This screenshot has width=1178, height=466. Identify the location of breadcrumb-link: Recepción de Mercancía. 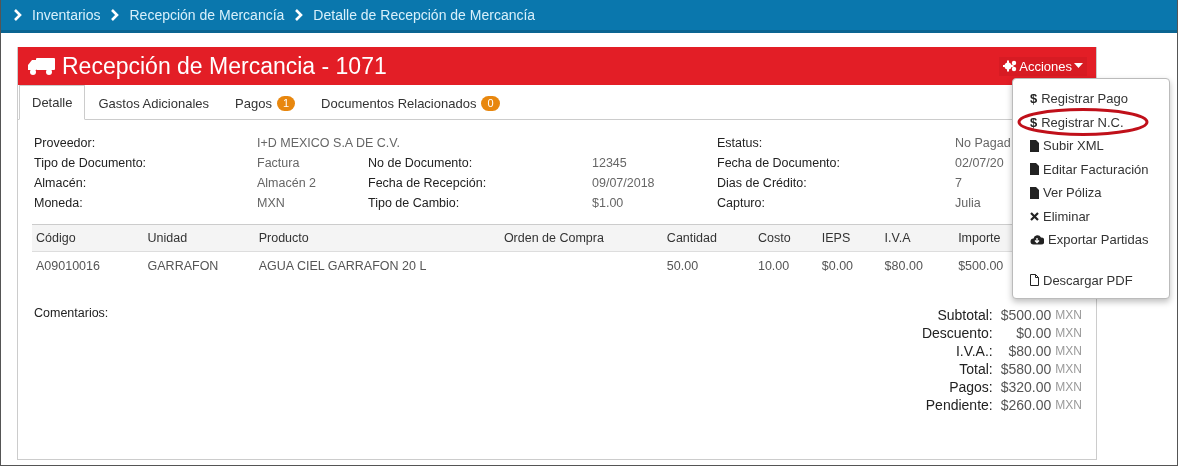
(207, 15).